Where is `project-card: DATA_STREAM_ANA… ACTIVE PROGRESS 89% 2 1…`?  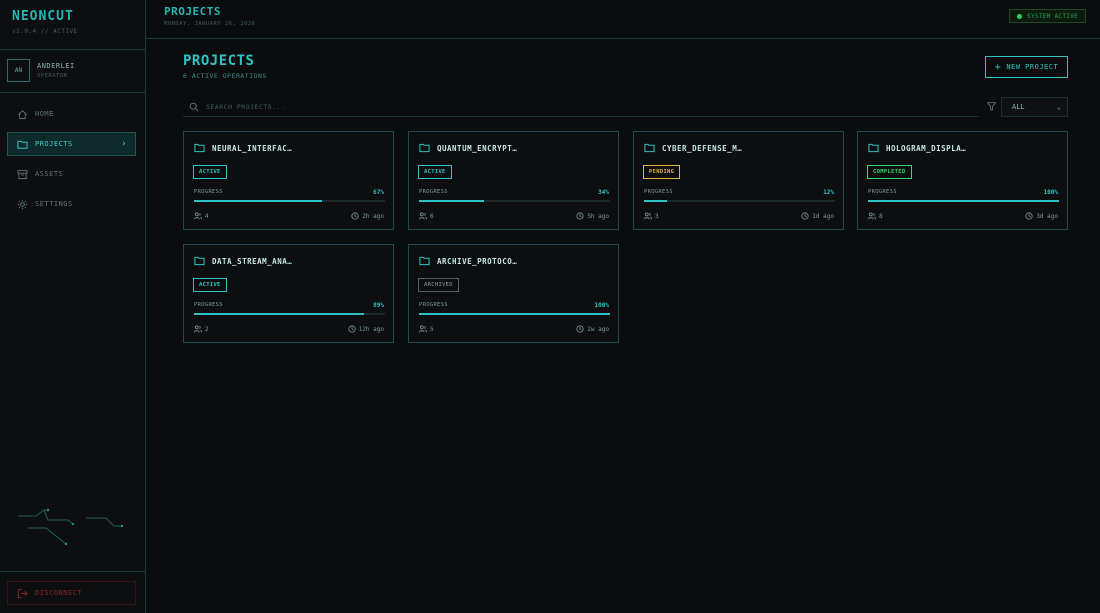 project-card: DATA_STREAM_ANA… ACTIVE PROGRESS 89% 2 1… is located at coordinates (288, 293).